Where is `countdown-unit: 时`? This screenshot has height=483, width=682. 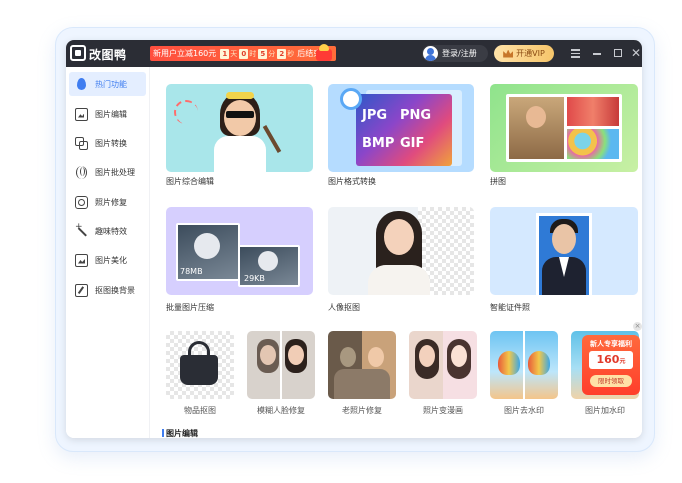
countdown-unit: 时 is located at coordinates (253, 53).